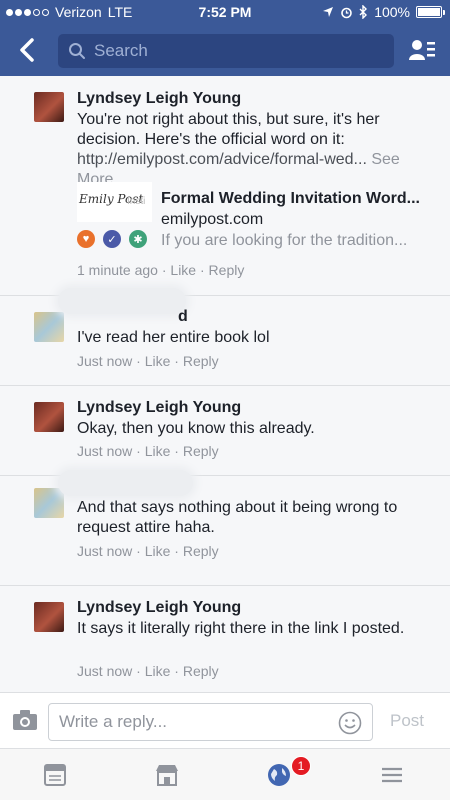 This screenshot has height=800, width=450. Describe the element at coordinates (136, 201) in the screenshot. I see `thumbnail-text: Insti` at that location.